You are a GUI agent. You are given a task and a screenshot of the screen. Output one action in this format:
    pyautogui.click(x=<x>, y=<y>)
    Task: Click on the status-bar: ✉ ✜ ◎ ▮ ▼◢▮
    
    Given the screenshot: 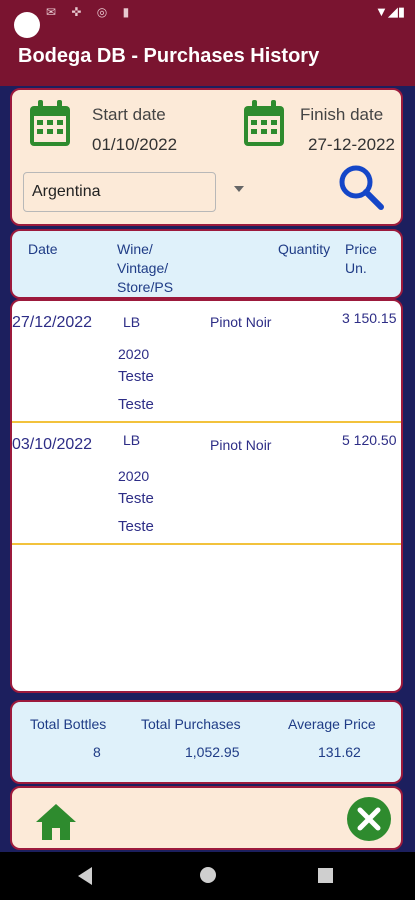 What is the action you would take?
    pyautogui.click(x=207, y=19)
    